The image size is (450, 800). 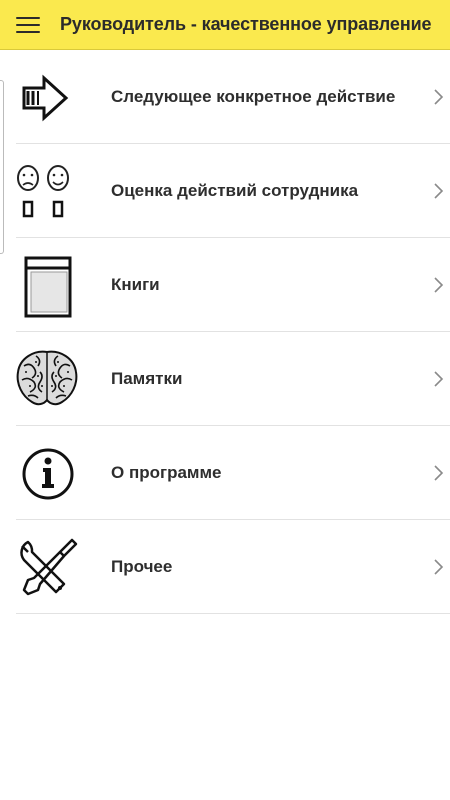 What do you see at coordinates (225, 285) in the screenshot?
I see `menu-item-books: Книги` at bounding box center [225, 285].